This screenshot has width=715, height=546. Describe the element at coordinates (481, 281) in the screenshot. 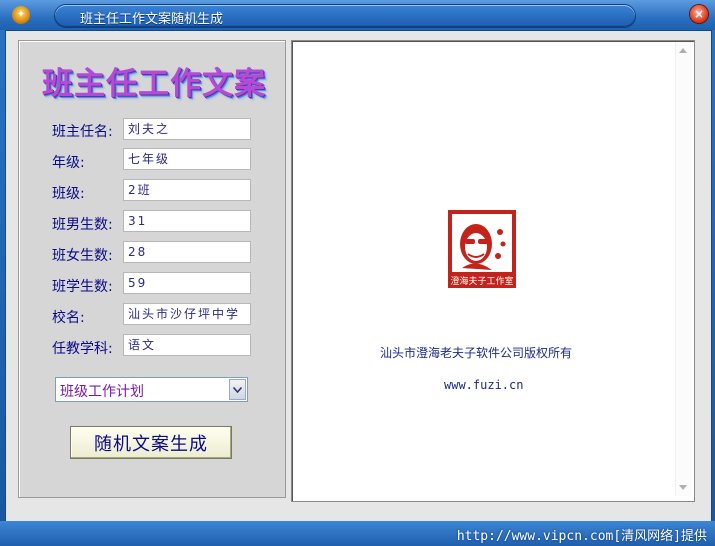

I see `seal-text: 澄海夫子工作室` at that location.